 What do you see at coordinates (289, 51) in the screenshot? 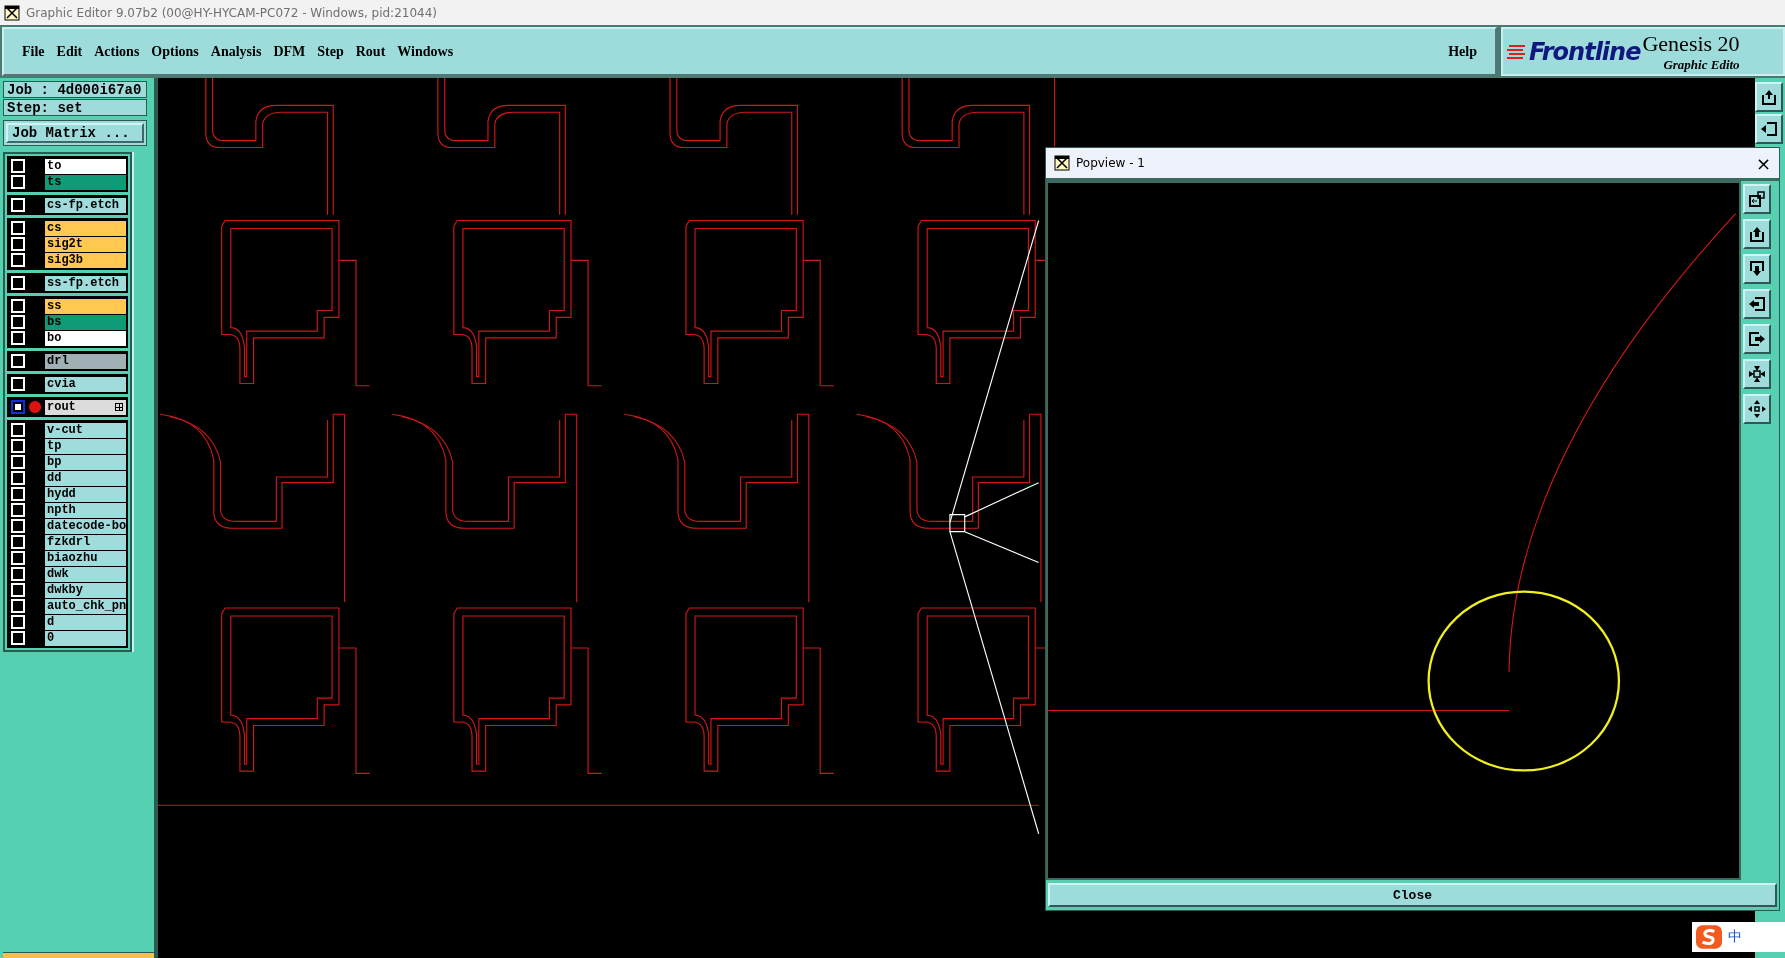
I see `menu-item: DFM` at bounding box center [289, 51].